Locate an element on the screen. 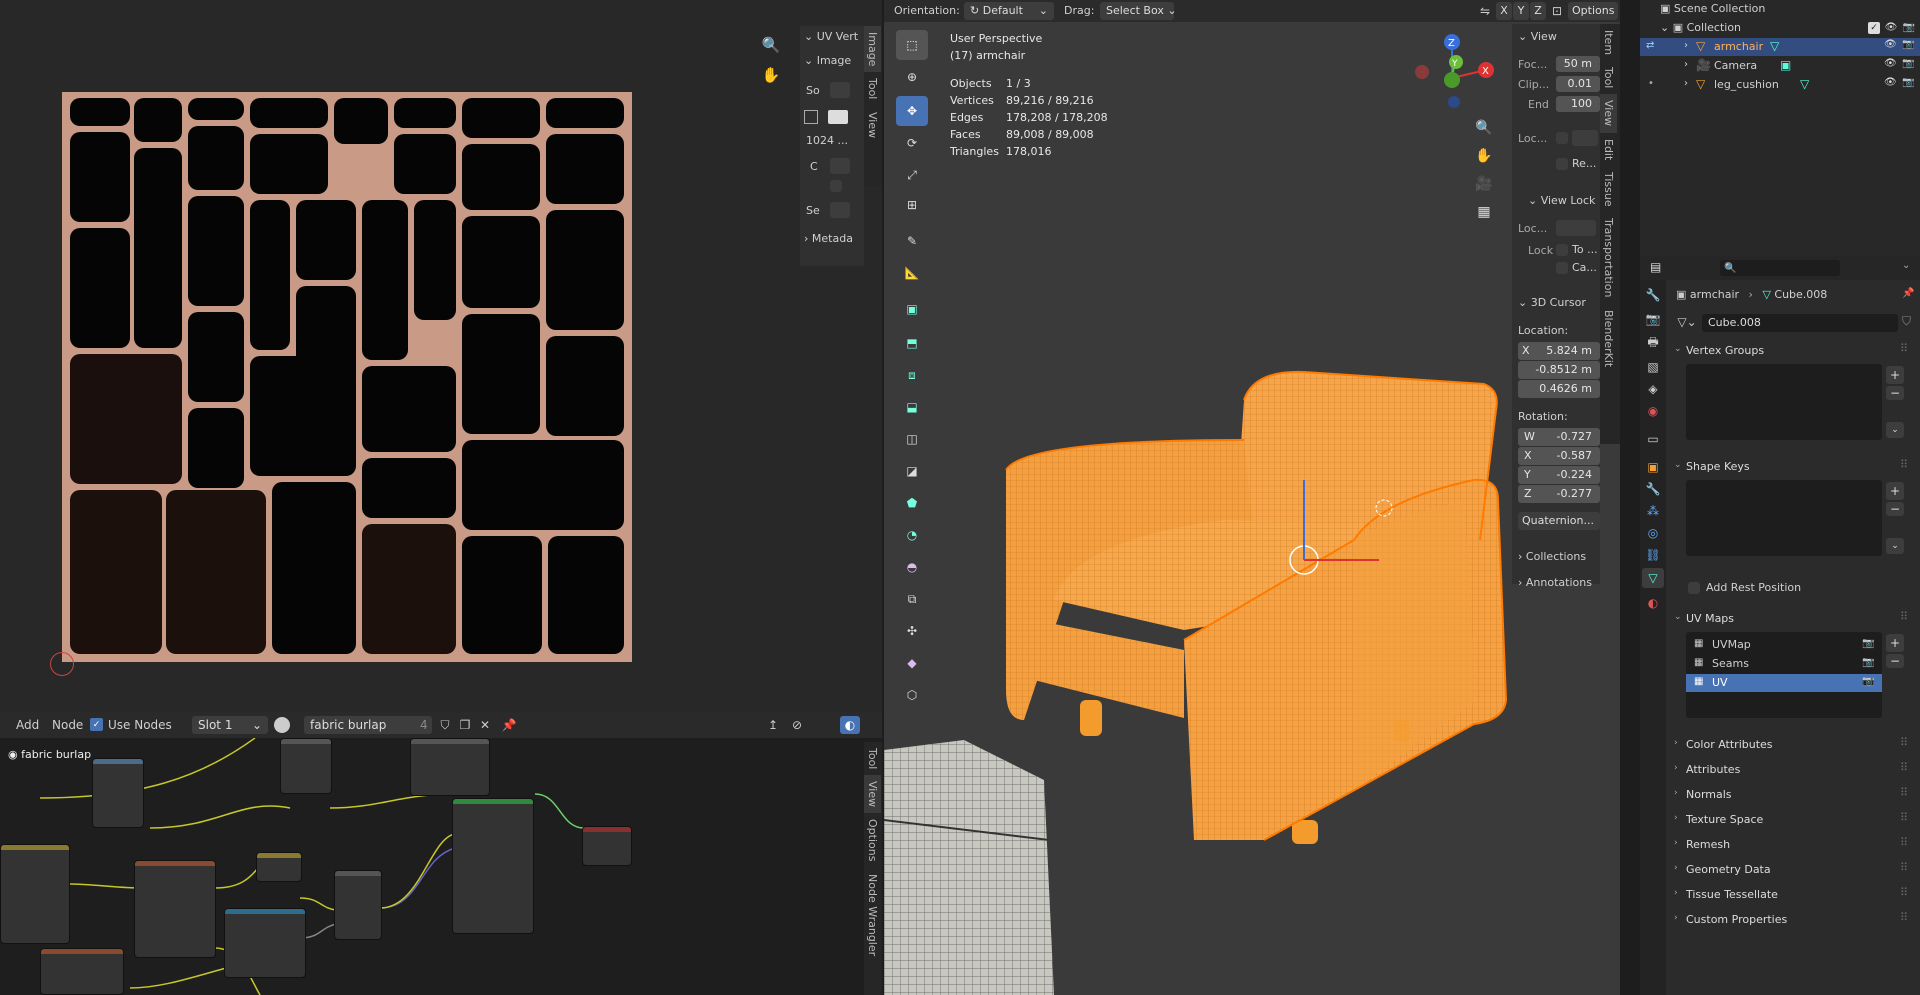  collection-row: ⌄ ▣ Collection is located at coordinates (1700, 27).